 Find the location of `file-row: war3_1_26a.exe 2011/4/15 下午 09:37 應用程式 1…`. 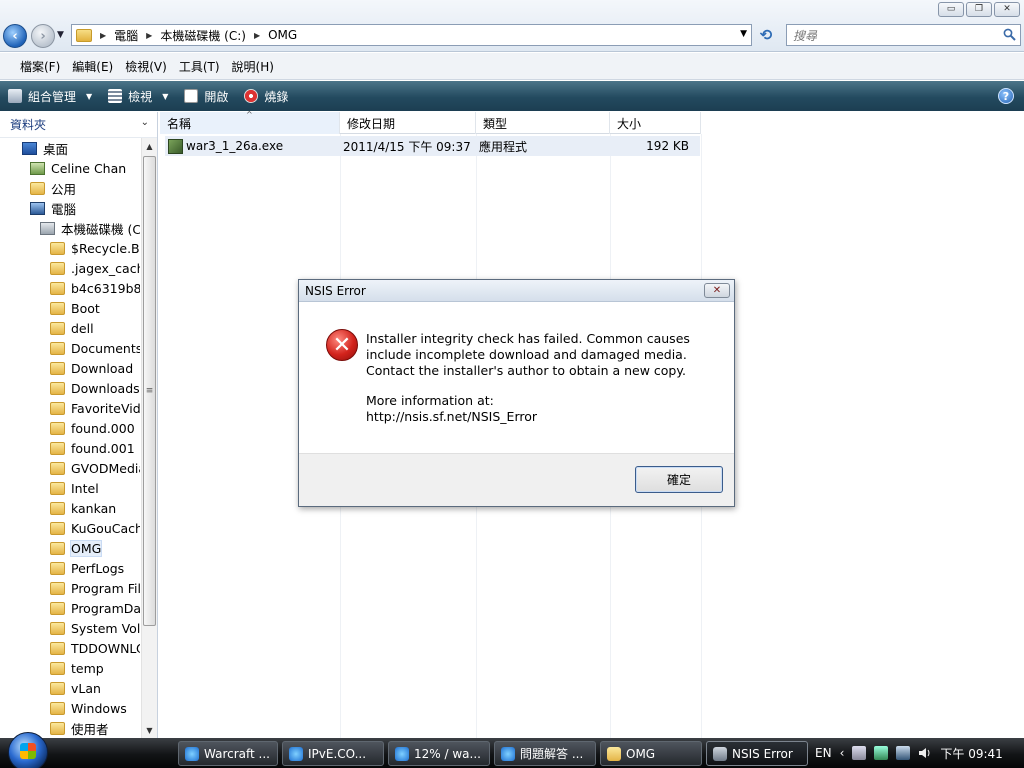

file-row: war3_1_26a.exe 2011/4/15 下午 09:37 應用程式 1… is located at coordinates (432, 146).